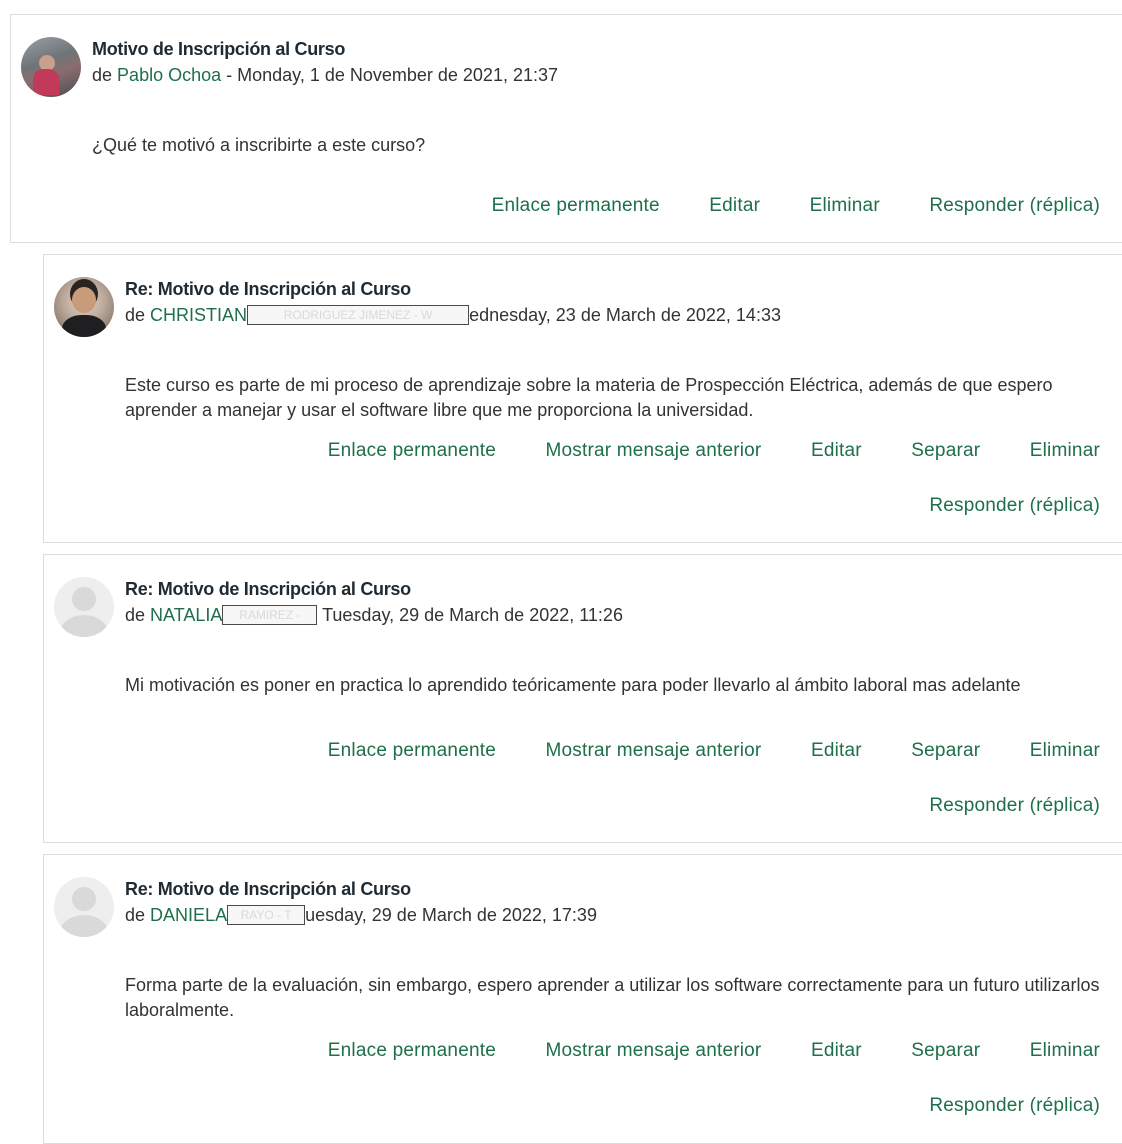 This screenshot has width=1122, height=1144. Describe the element at coordinates (198, 315) in the screenshot. I see `author-link: CHRISTIAN` at that location.